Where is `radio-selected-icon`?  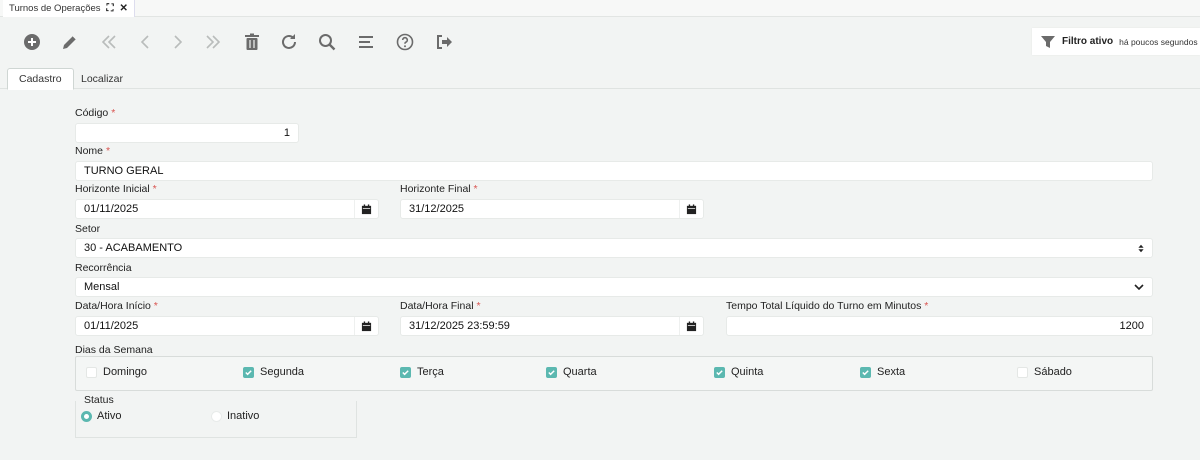
radio-selected-icon is located at coordinates (86, 416).